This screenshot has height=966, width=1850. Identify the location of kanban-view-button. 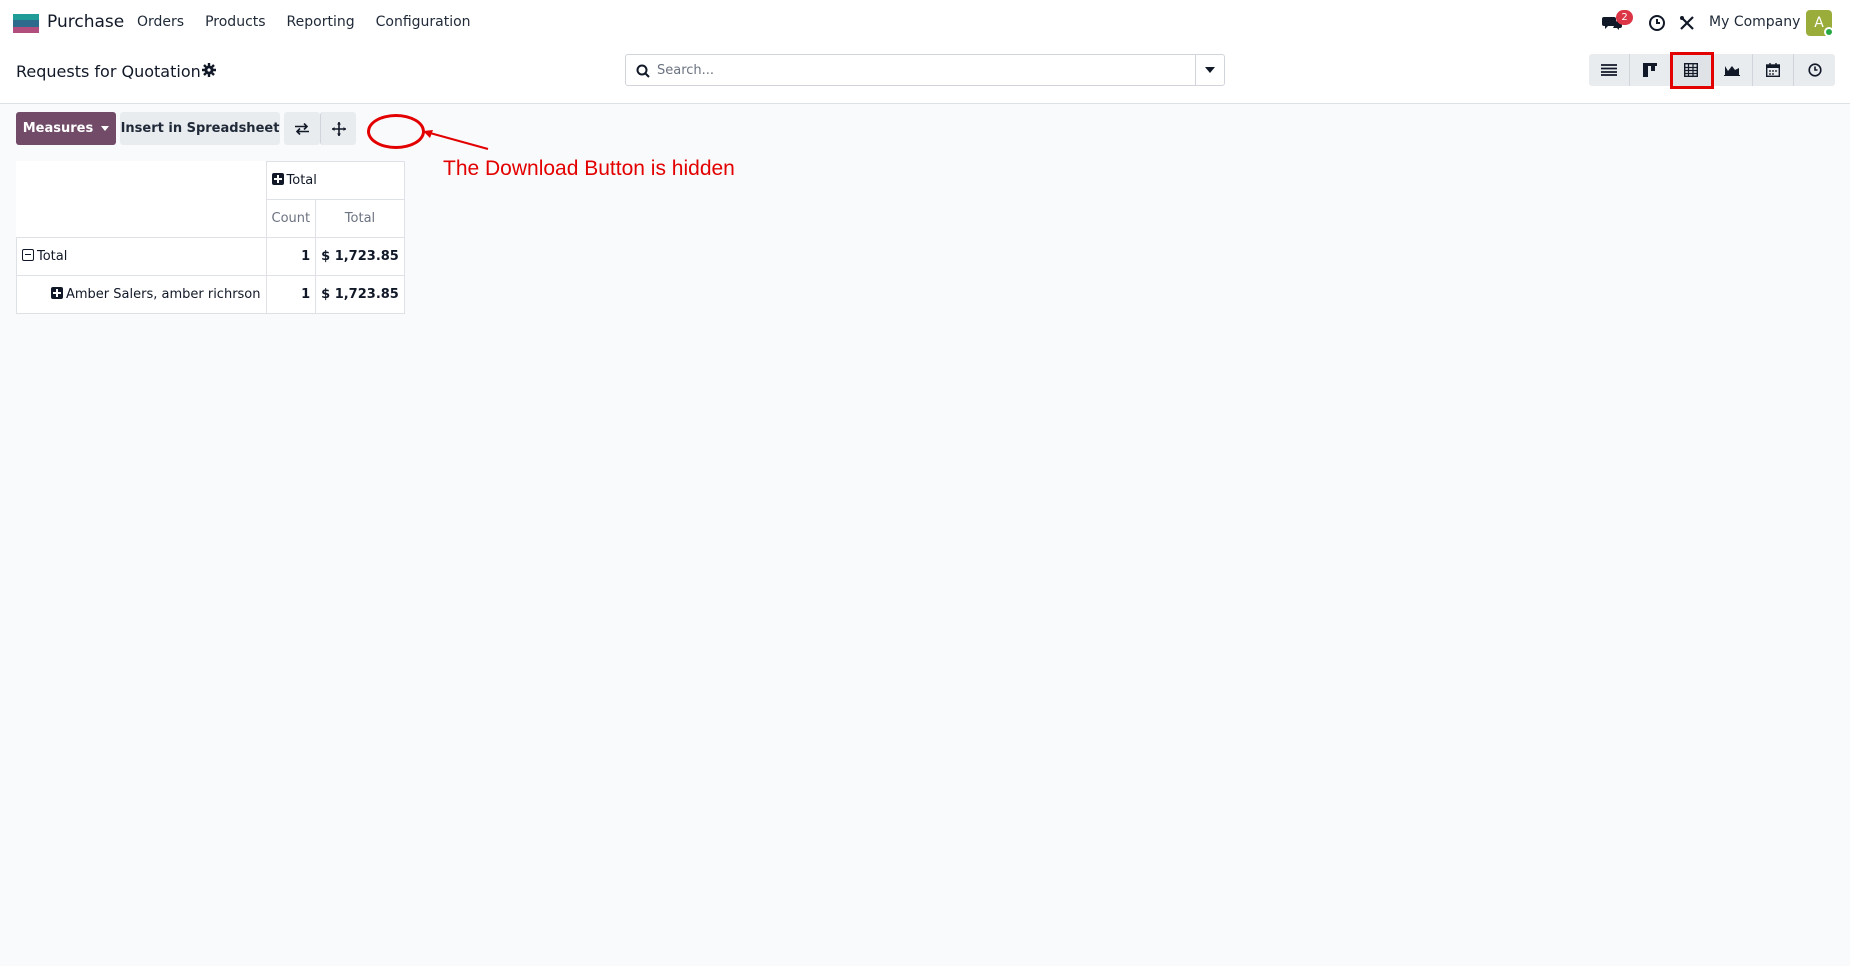
(1650, 70).